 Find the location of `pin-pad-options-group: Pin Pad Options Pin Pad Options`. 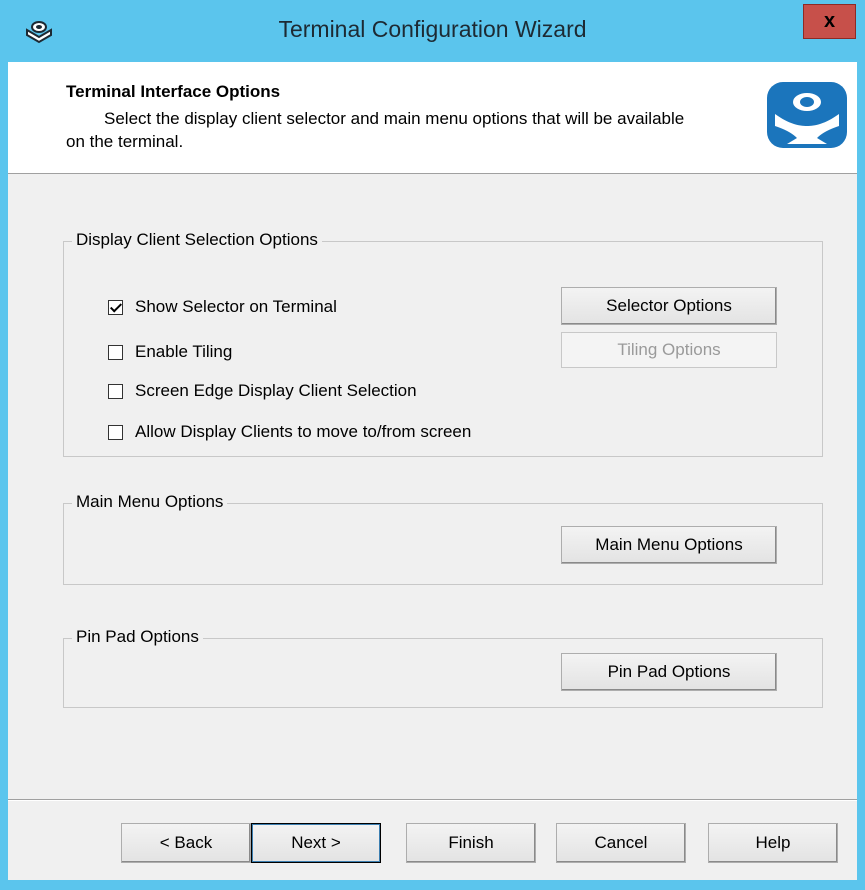

pin-pad-options-group: Pin Pad Options Pin Pad Options is located at coordinates (443, 667).